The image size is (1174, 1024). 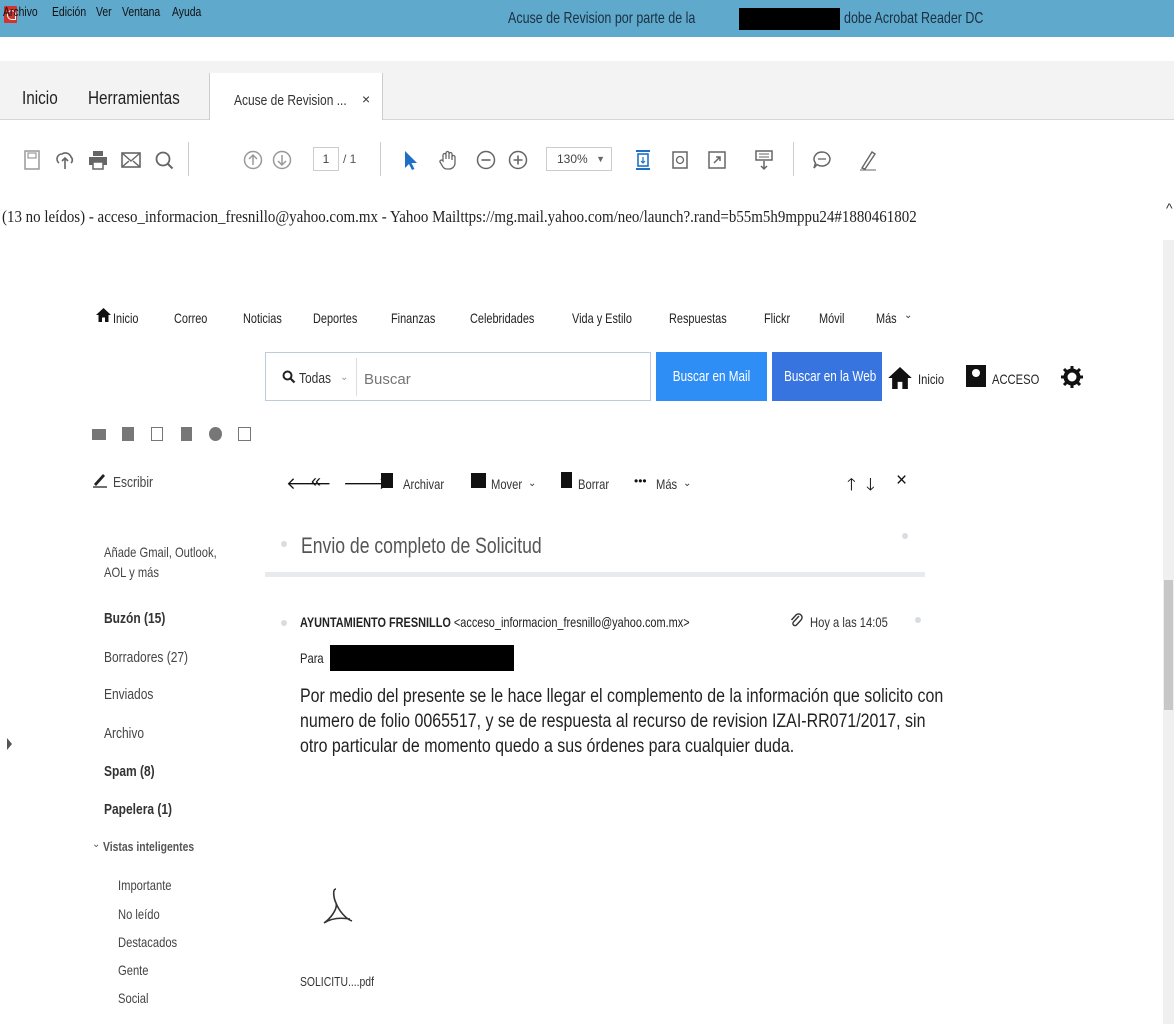 What do you see at coordinates (160, 552) in the screenshot?
I see `add-accounts-line1: Añade Gmail, Outlook,` at bounding box center [160, 552].